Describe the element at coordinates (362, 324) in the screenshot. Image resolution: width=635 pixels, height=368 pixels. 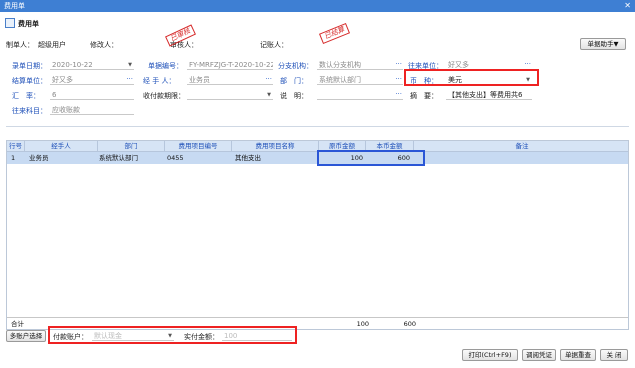
I see `total-orig-amount: 100` at that location.